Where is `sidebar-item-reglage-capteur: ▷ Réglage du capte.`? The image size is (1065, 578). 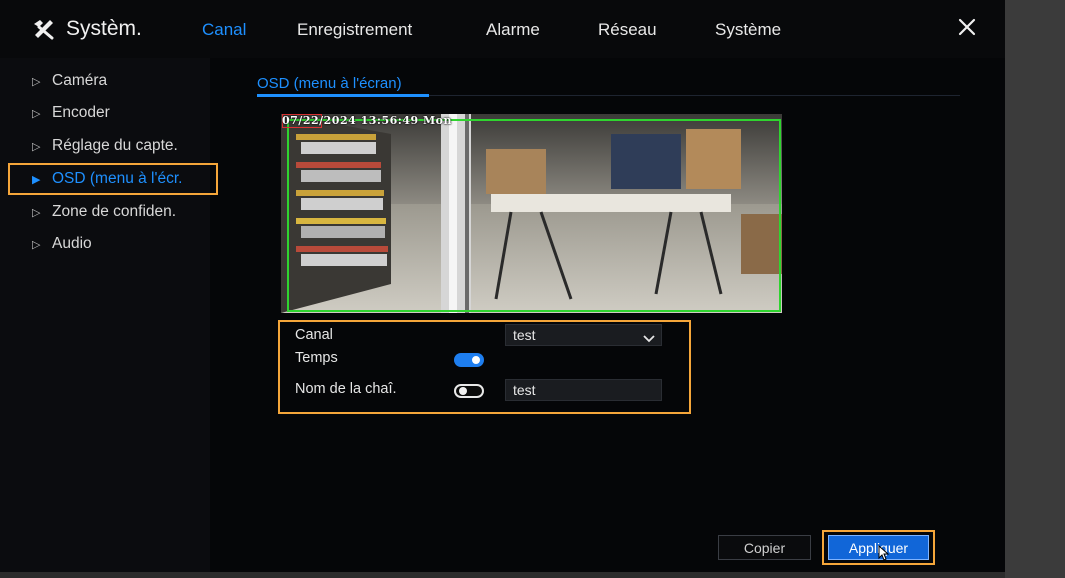 sidebar-item-reglage-capteur: ▷ Réglage du capte. is located at coordinates (112, 146).